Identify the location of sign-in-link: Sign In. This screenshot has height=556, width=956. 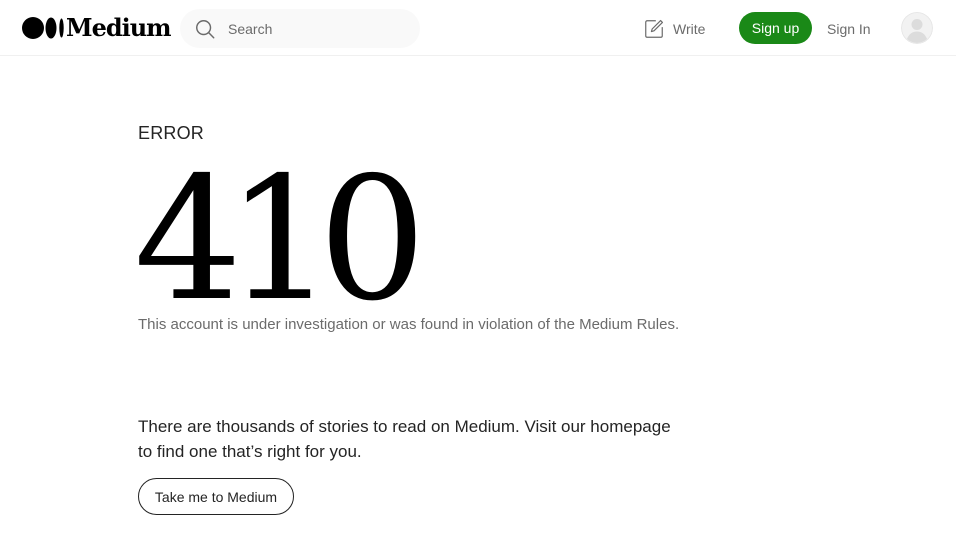
(849, 29).